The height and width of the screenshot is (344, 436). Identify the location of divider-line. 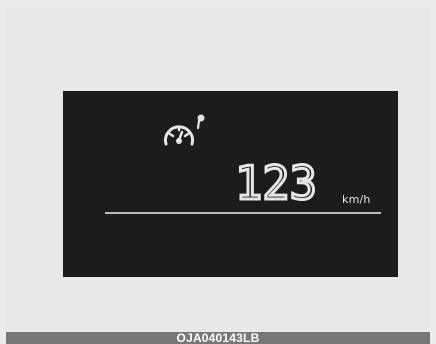
(243, 213).